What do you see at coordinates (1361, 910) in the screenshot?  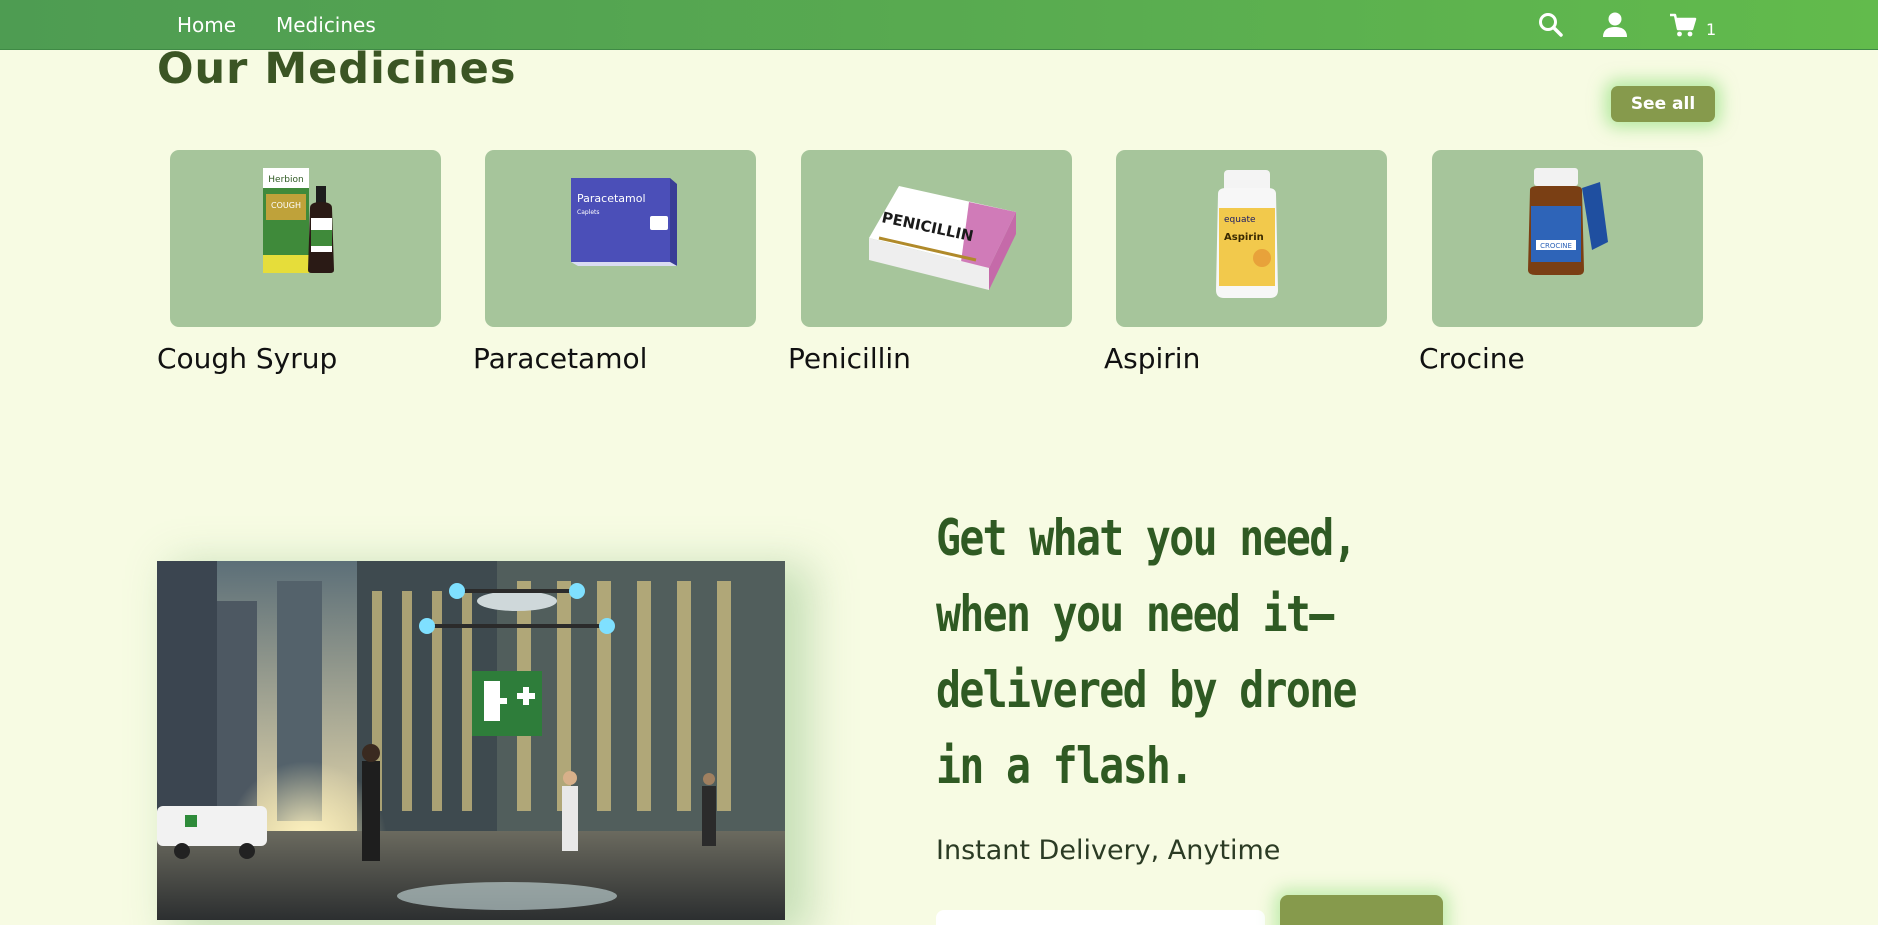 I see `submit-button` at bounding box center [1361, 910].